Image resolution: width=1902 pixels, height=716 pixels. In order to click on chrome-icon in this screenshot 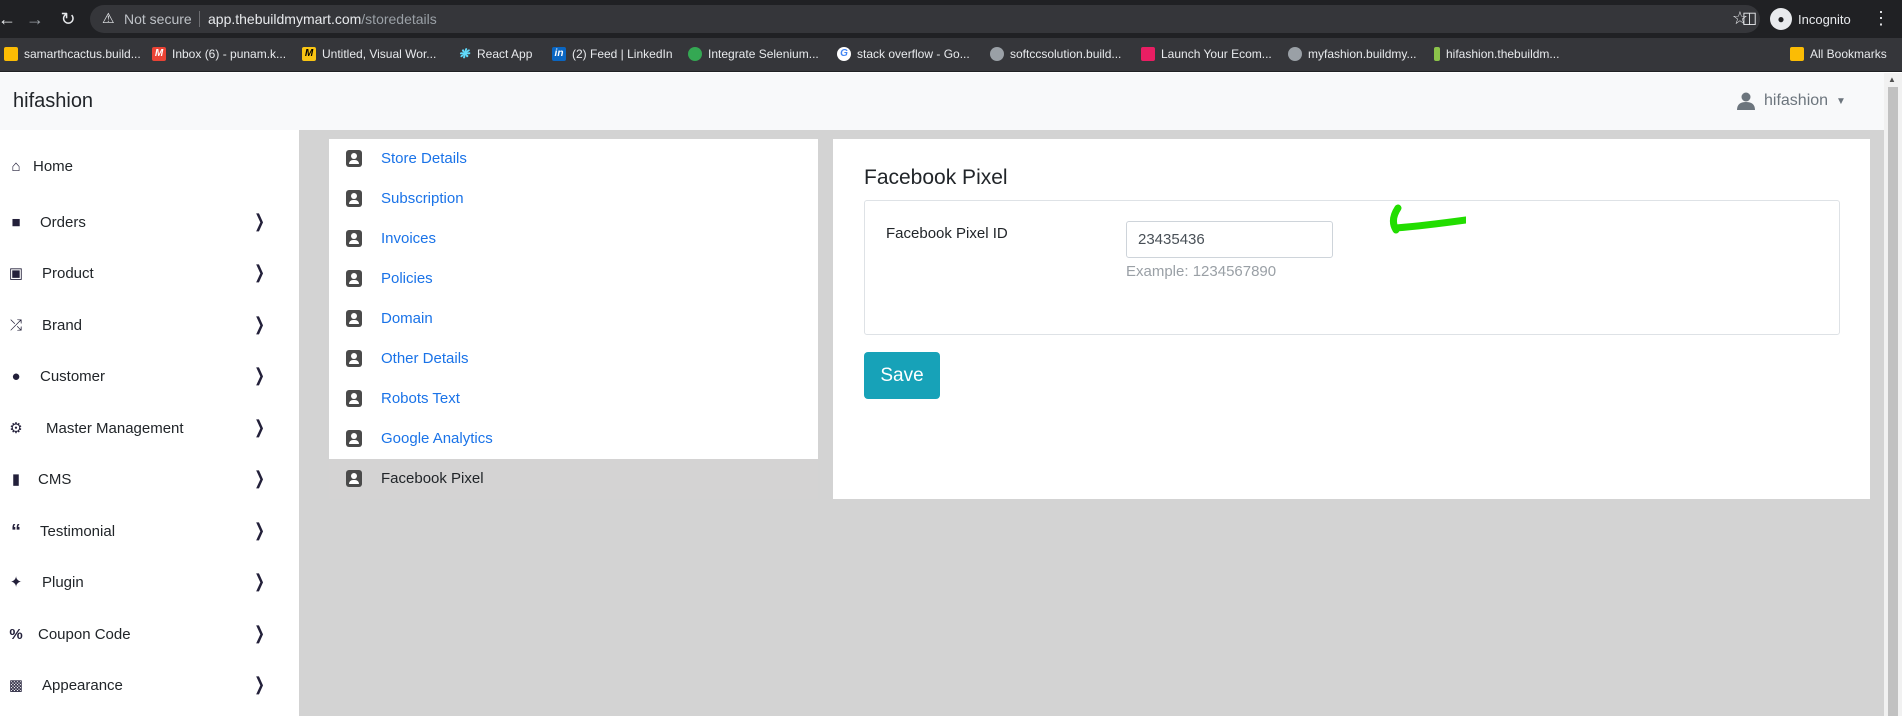, I will do `click(695, 54)`.